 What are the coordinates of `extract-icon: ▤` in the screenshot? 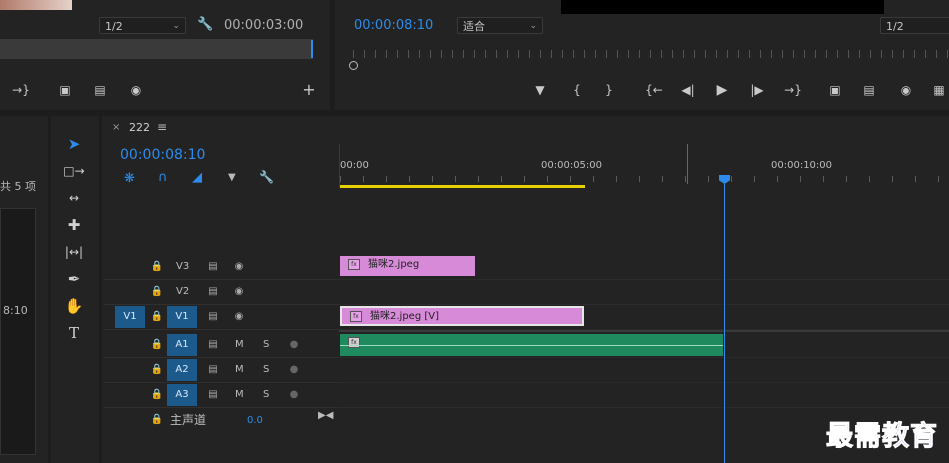 It's located at (869, 90).